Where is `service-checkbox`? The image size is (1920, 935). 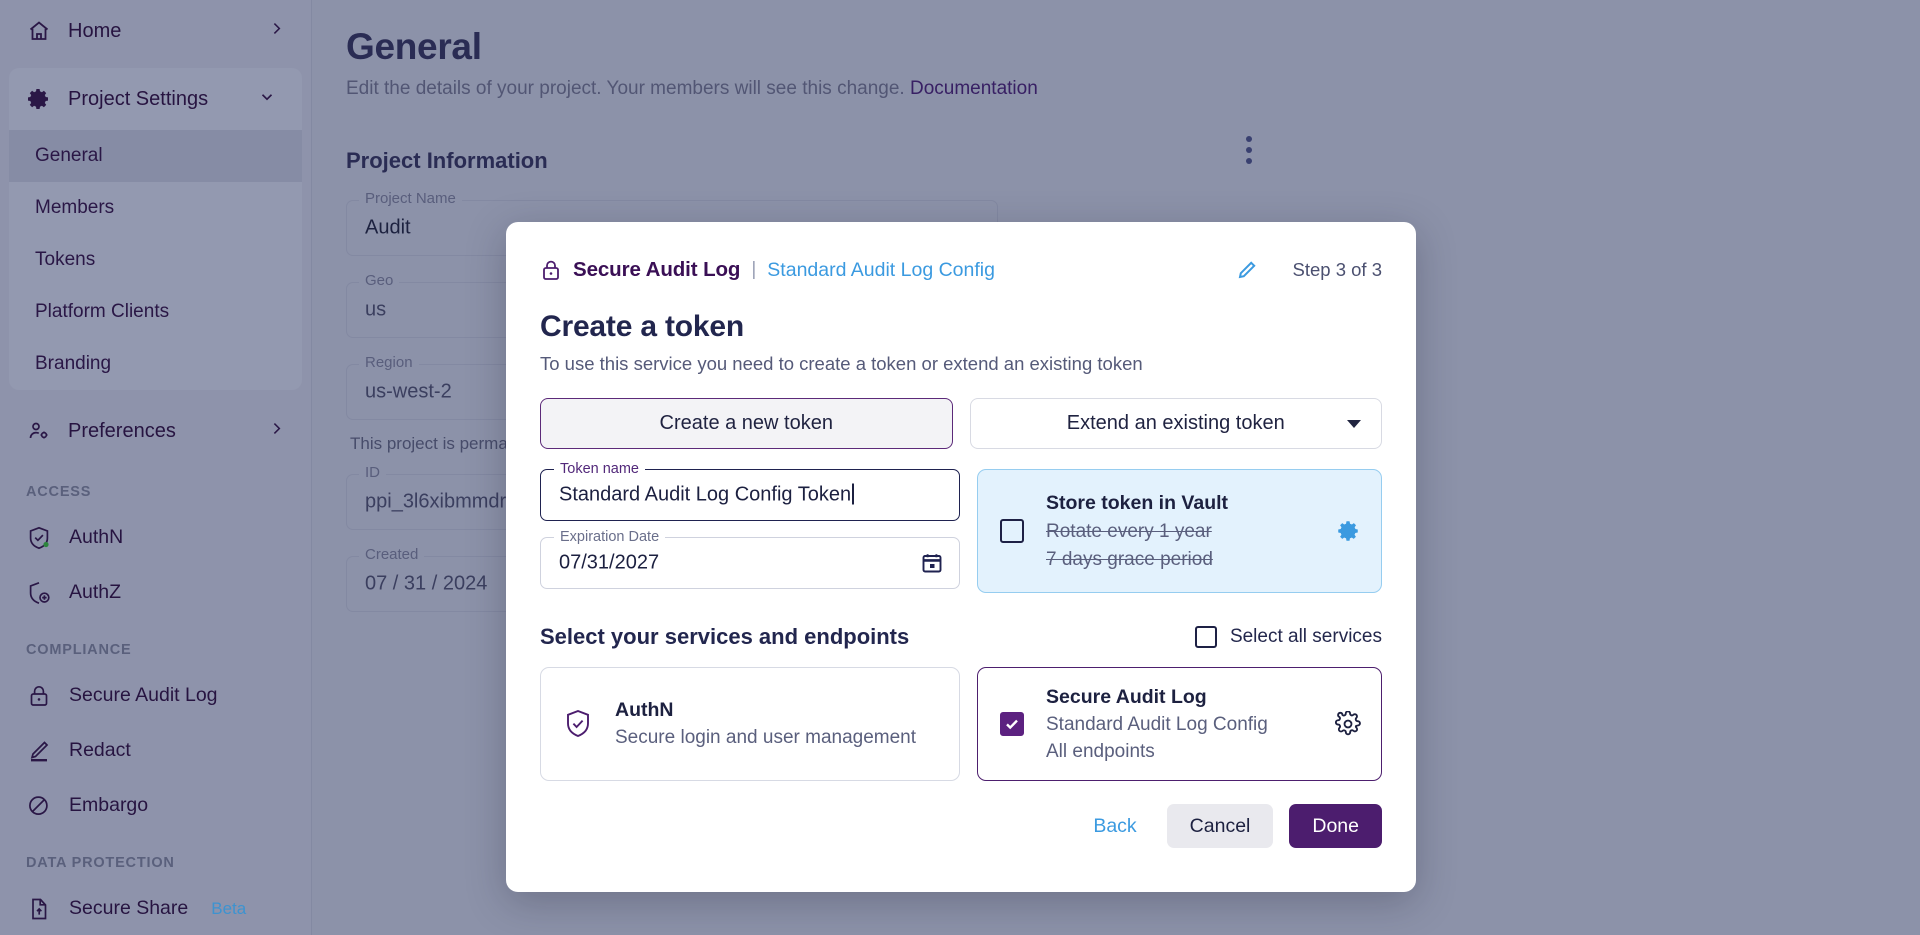
service-checkbox is located at coordinates (1012, 724).